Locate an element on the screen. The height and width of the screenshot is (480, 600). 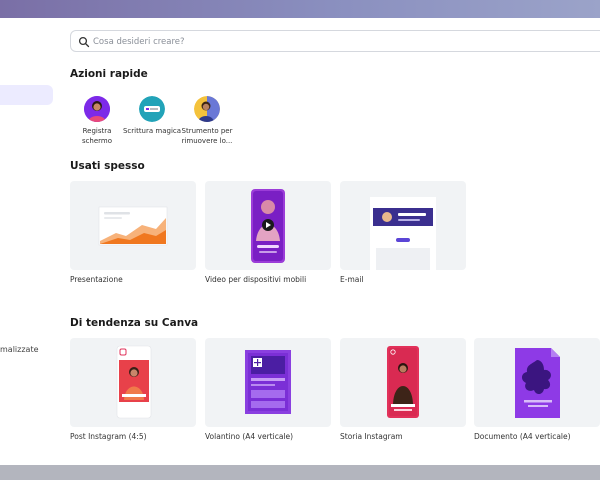
email-thumbnail is located at coordinates (403, 233).